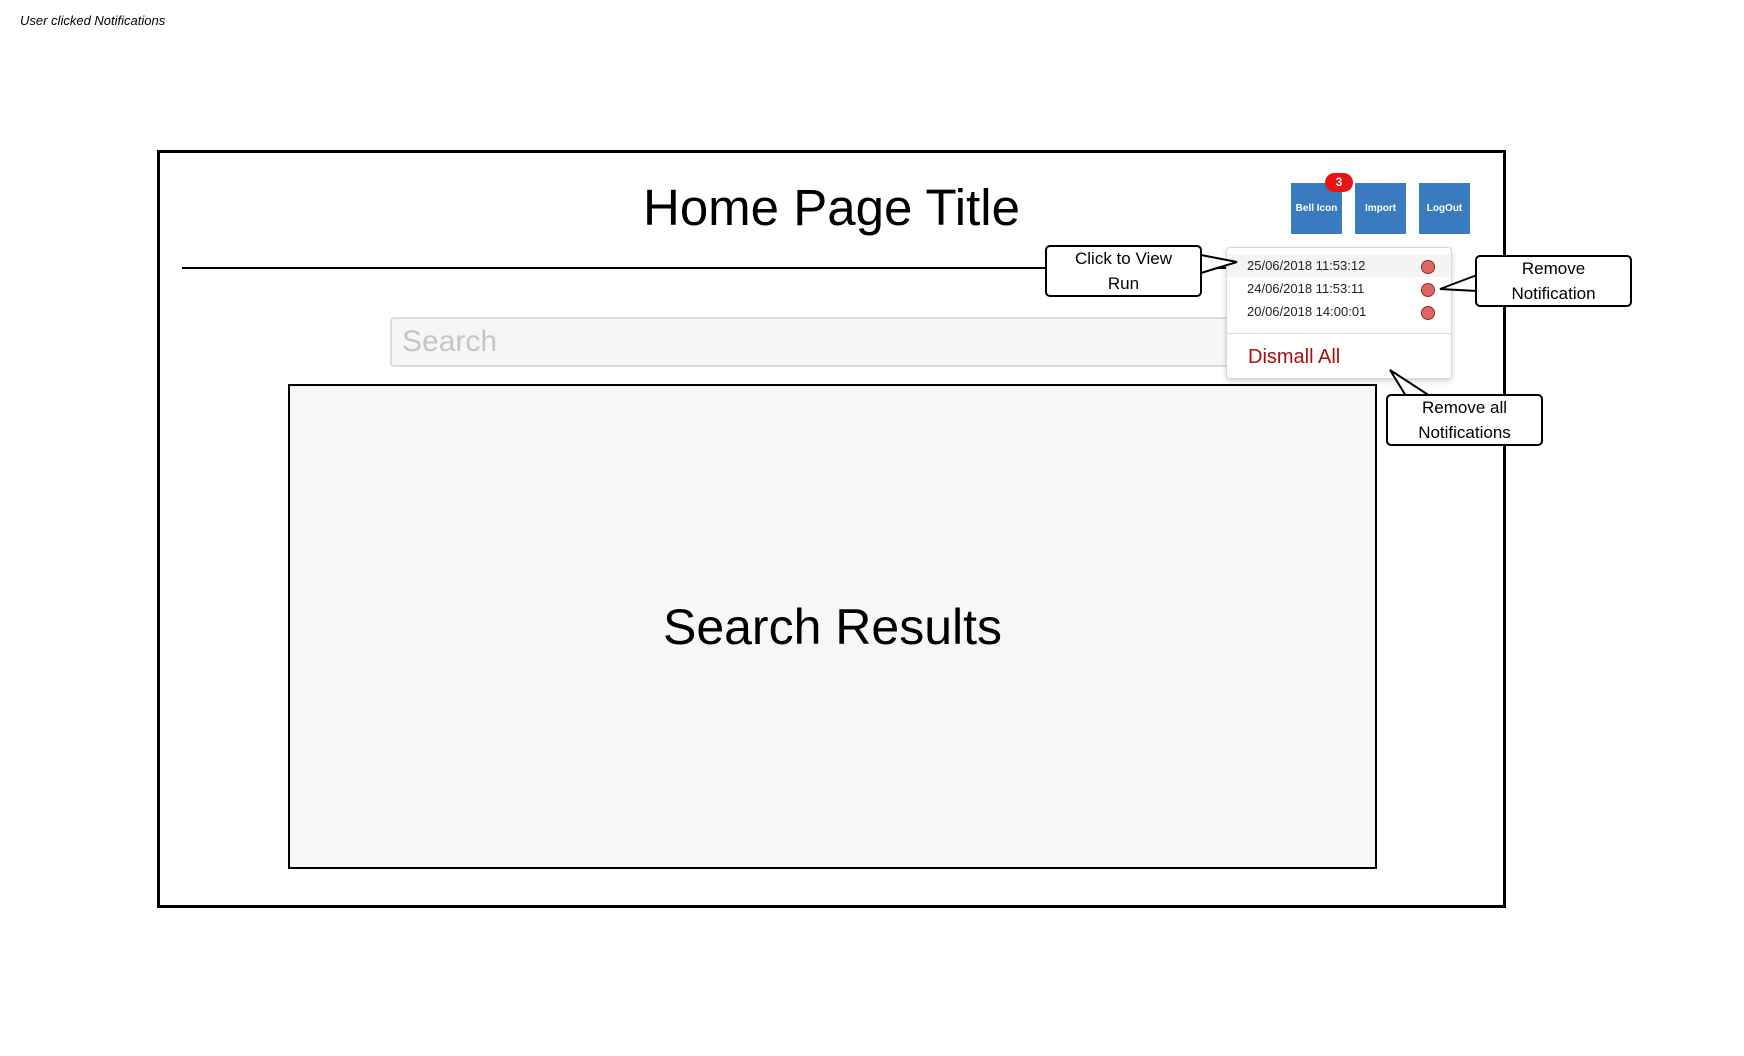  I want to click on view-run-callout: Click to View Run, so click(1123, 271).